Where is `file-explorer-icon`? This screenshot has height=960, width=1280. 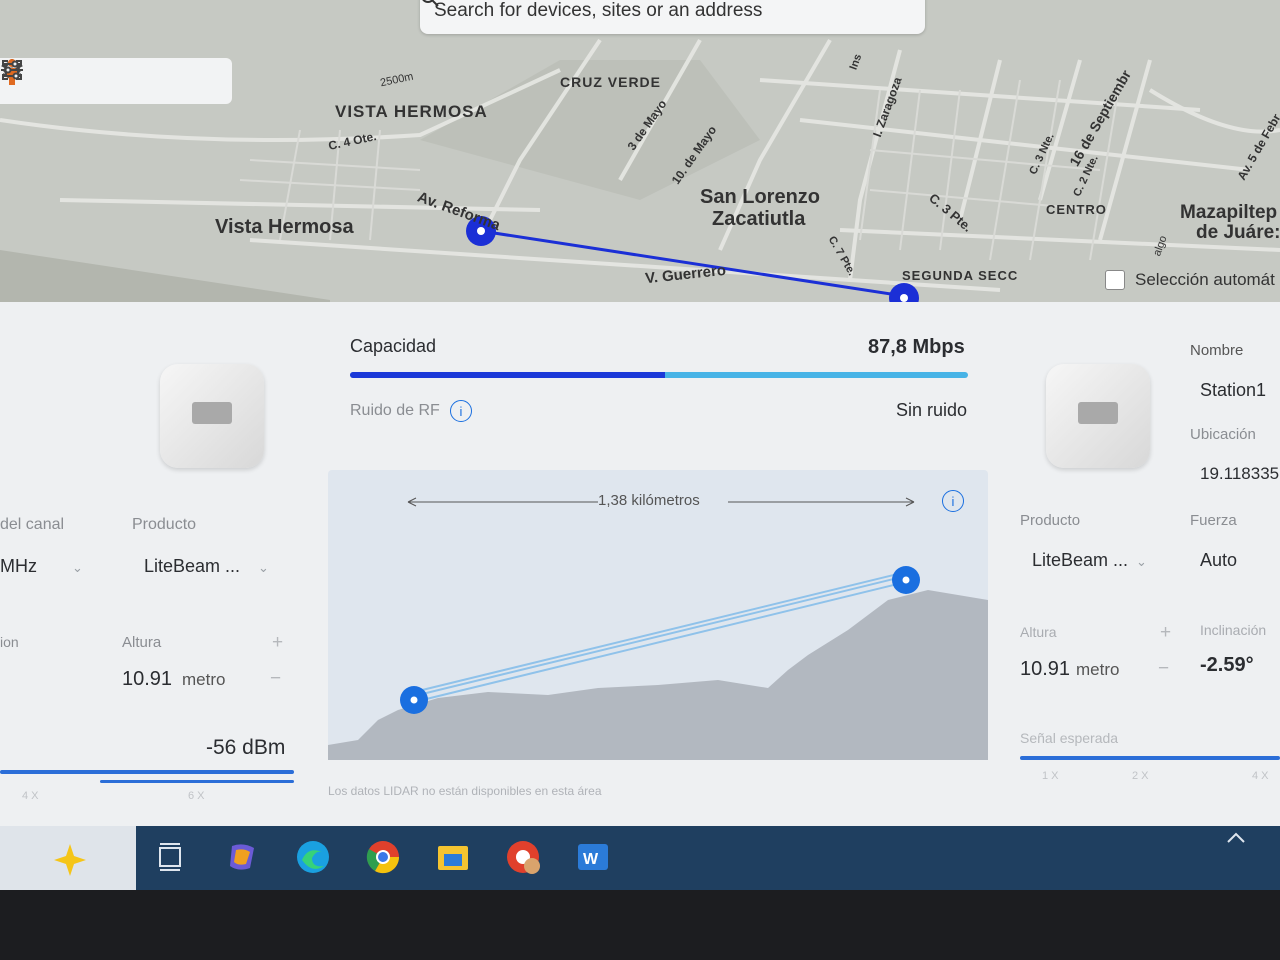
file-explorer-icon is located at coordinates (453, 857).